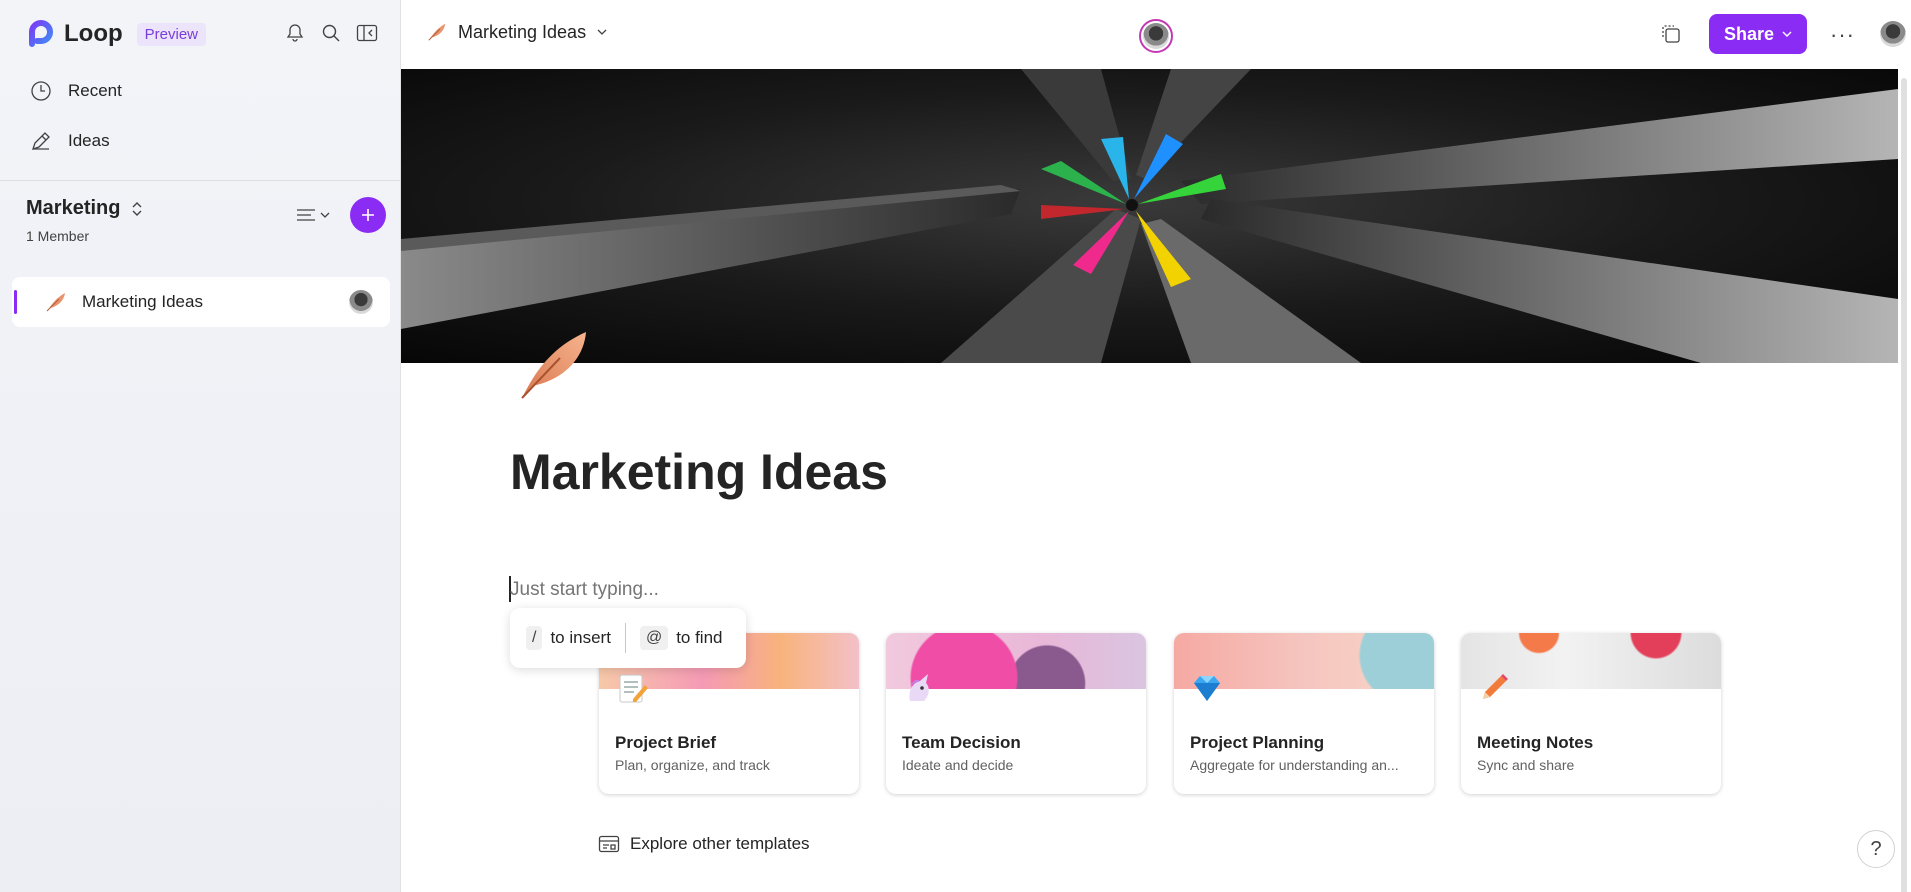 The width and height of the screenshot is (1911, 892). Describe the element at coordinates (720, 843) in the screenshot. I see `explore-templates-label: Explore other templates` at that location.